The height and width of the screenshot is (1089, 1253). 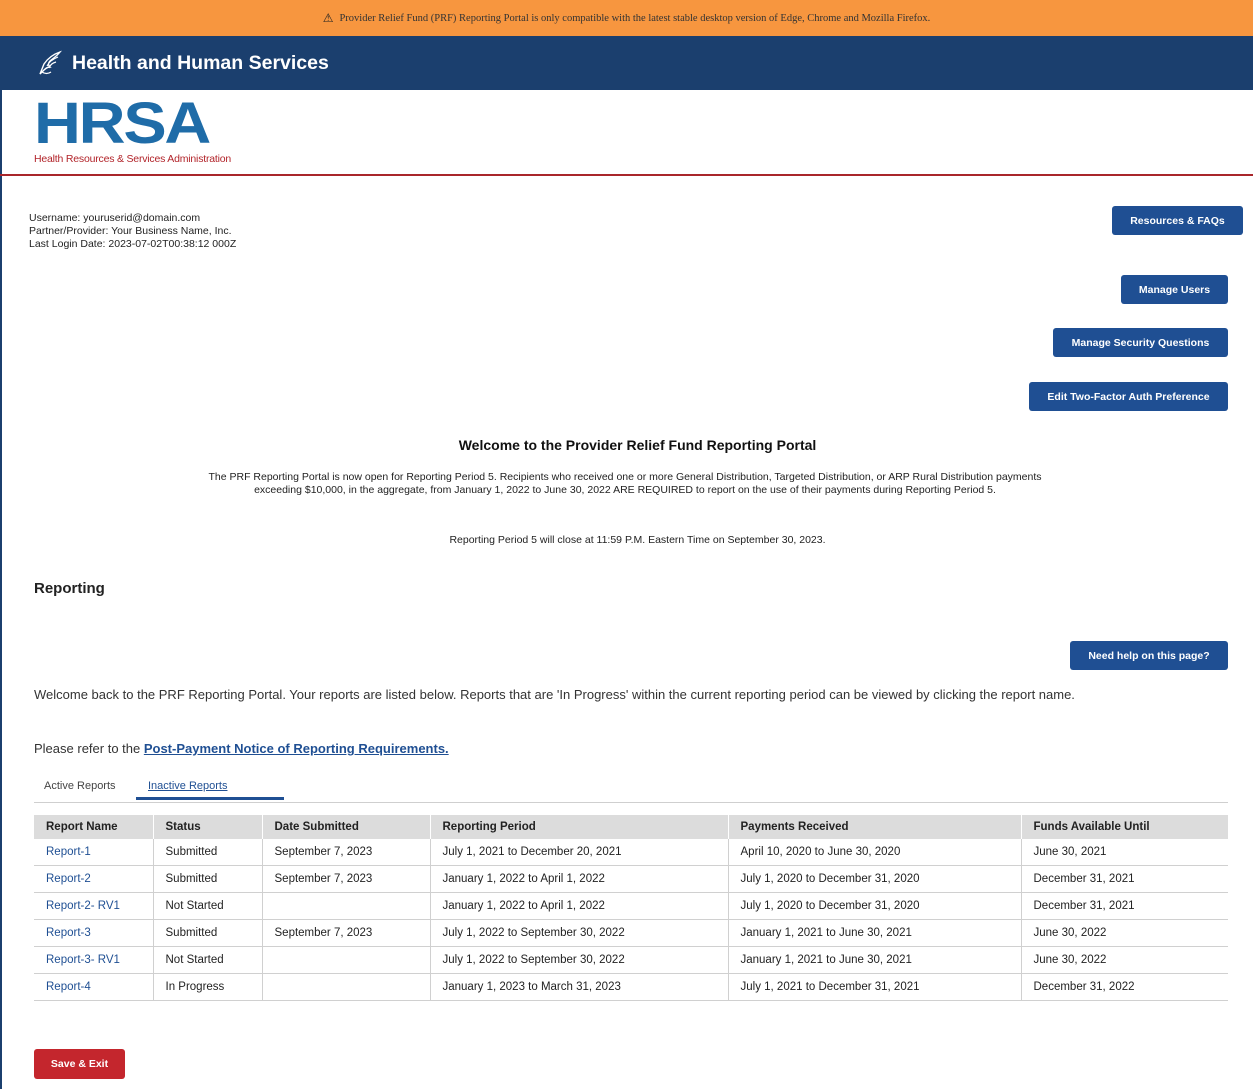 What do you see at coordinates (94, 960) in the screenshot?
I see `report-name-link: Report-3- RV1` at bounding box center [94, 960].